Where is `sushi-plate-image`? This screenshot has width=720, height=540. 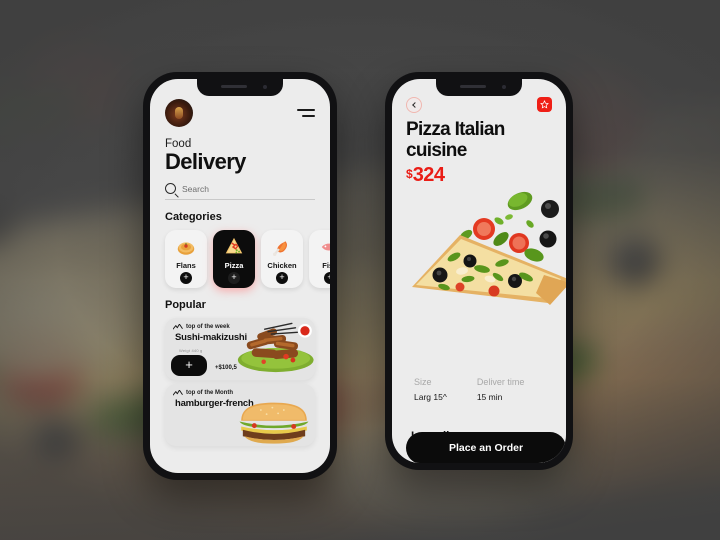
sushi-plate-image is located at coordinates (275, 347).